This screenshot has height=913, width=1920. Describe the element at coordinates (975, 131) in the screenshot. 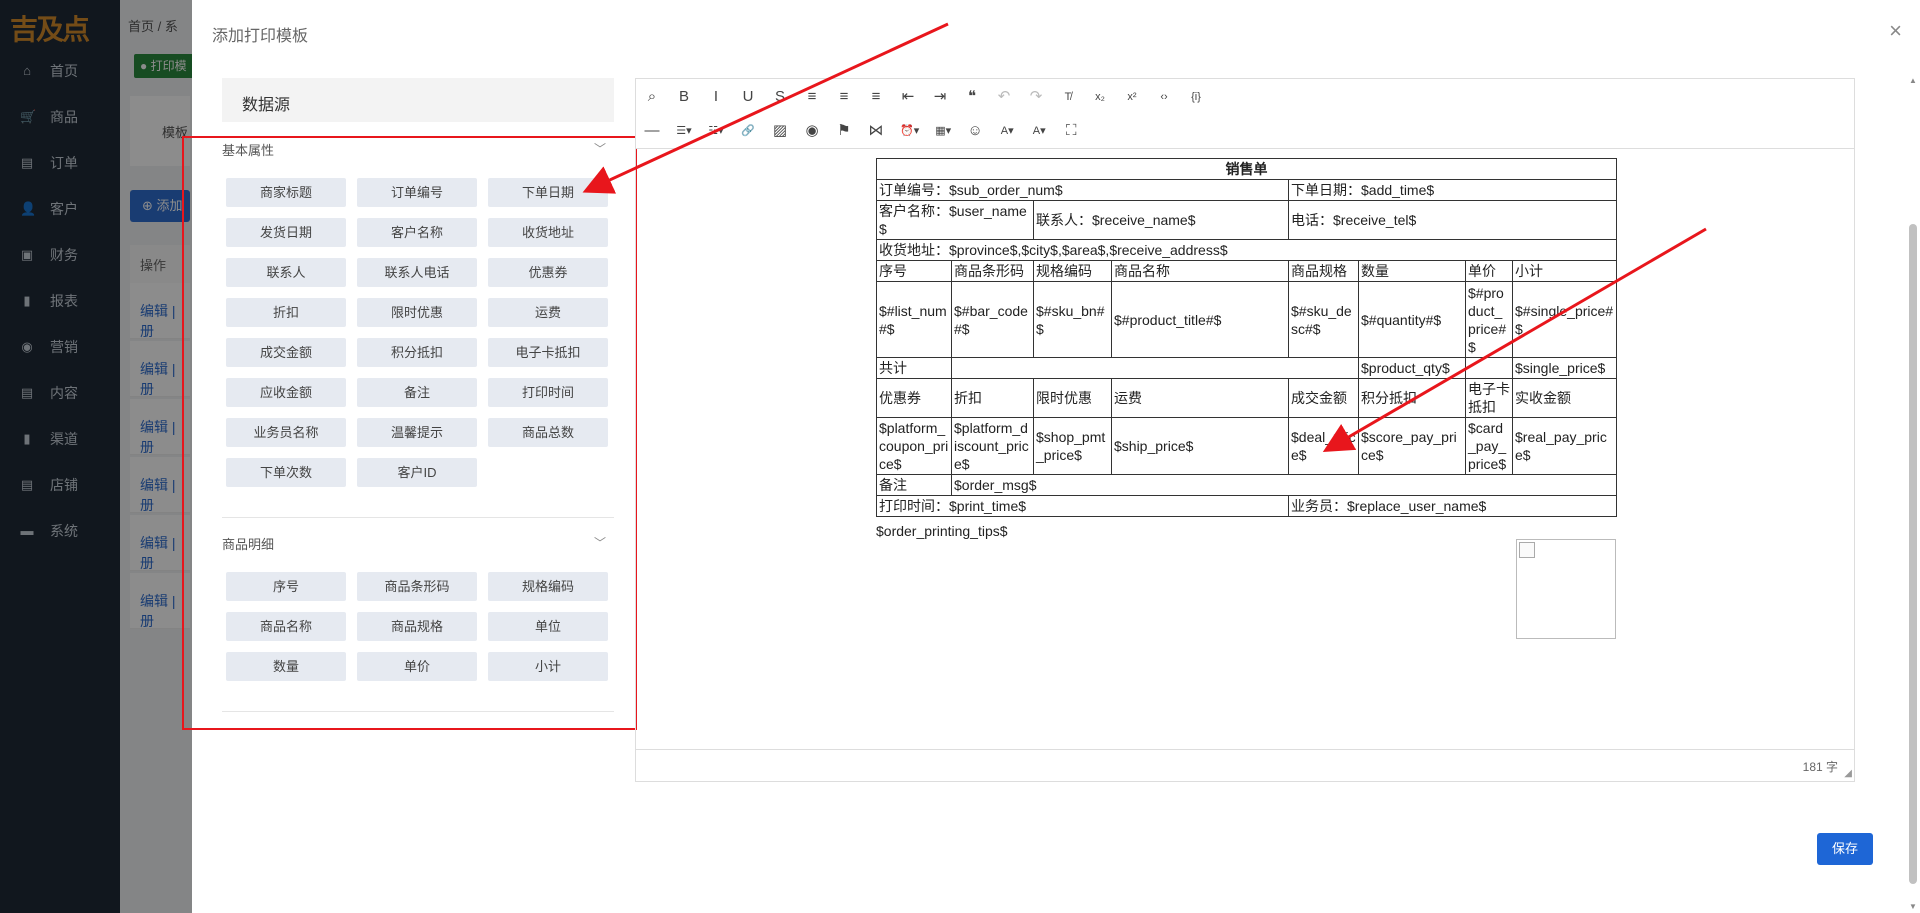

I see `emoji-icon: ☺` at that location.